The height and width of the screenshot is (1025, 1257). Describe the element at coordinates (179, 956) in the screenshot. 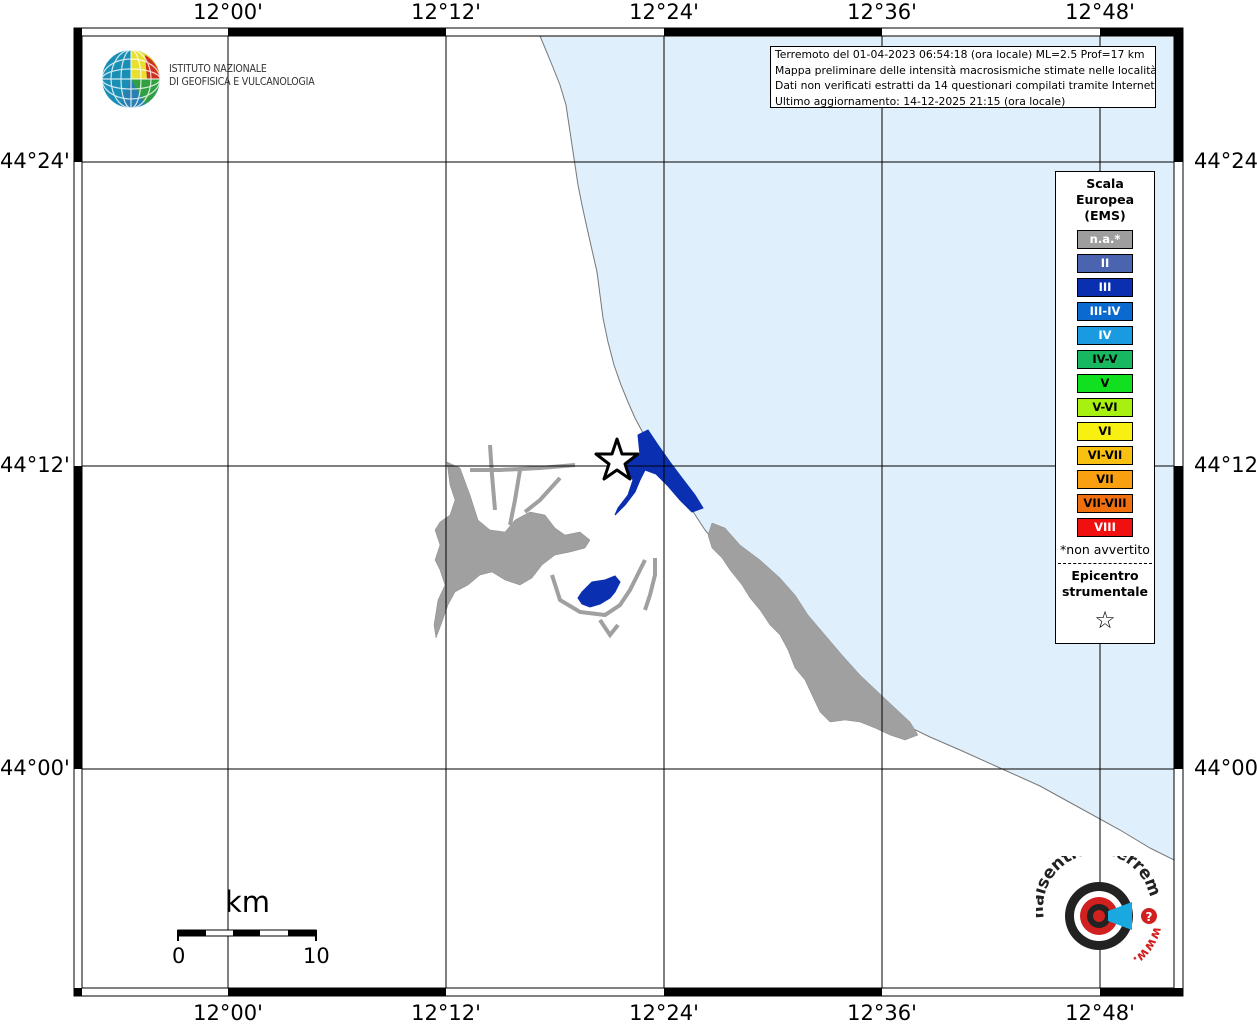

I see `scale-min-label: 0` at that location.